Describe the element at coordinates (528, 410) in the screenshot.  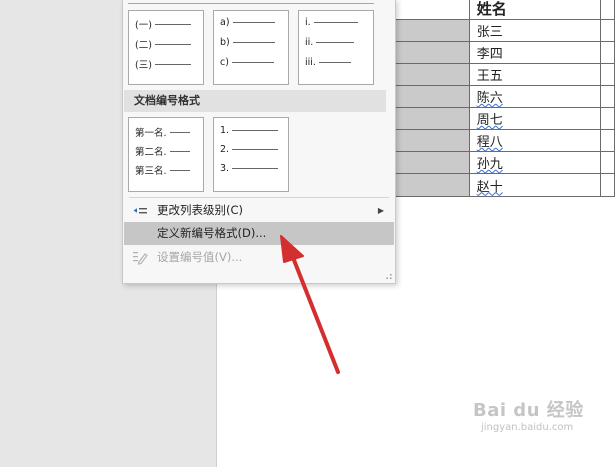
I see `watermark-brand: Bai du 经验` at that location.